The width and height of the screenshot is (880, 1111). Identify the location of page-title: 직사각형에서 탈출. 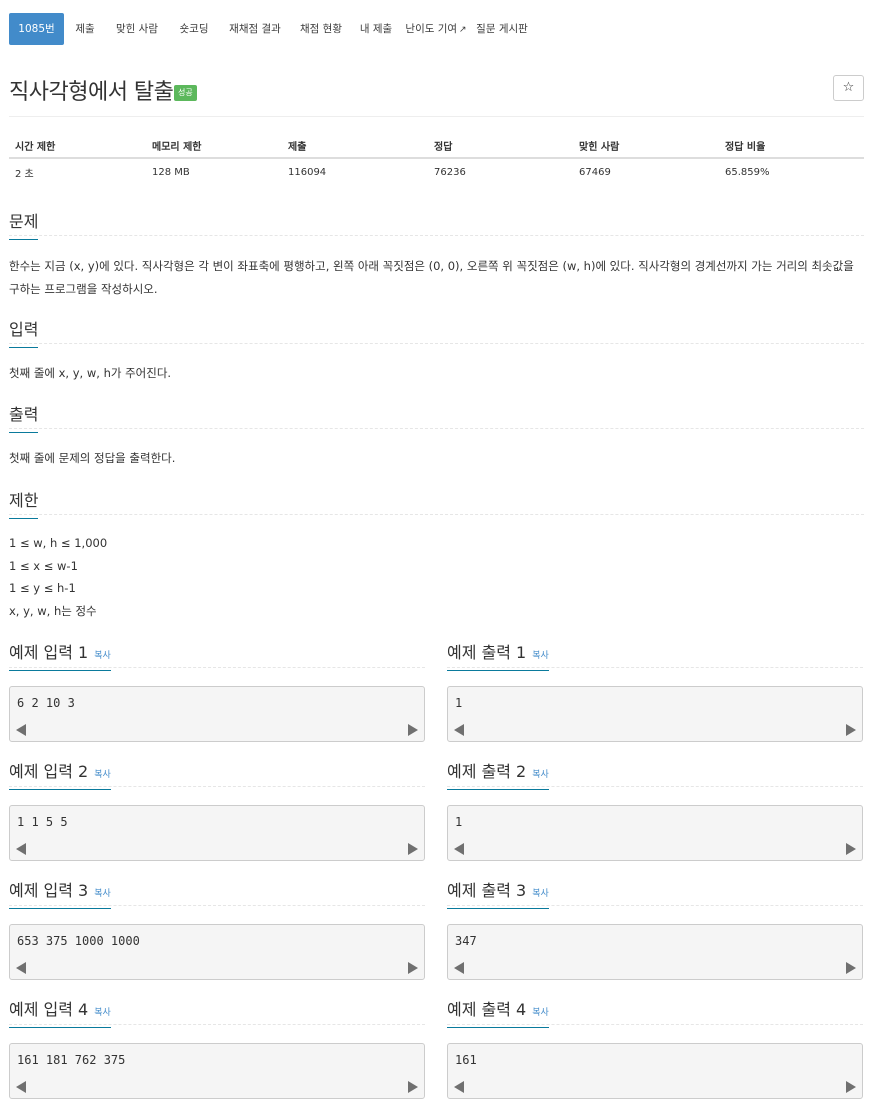
(91, 92).